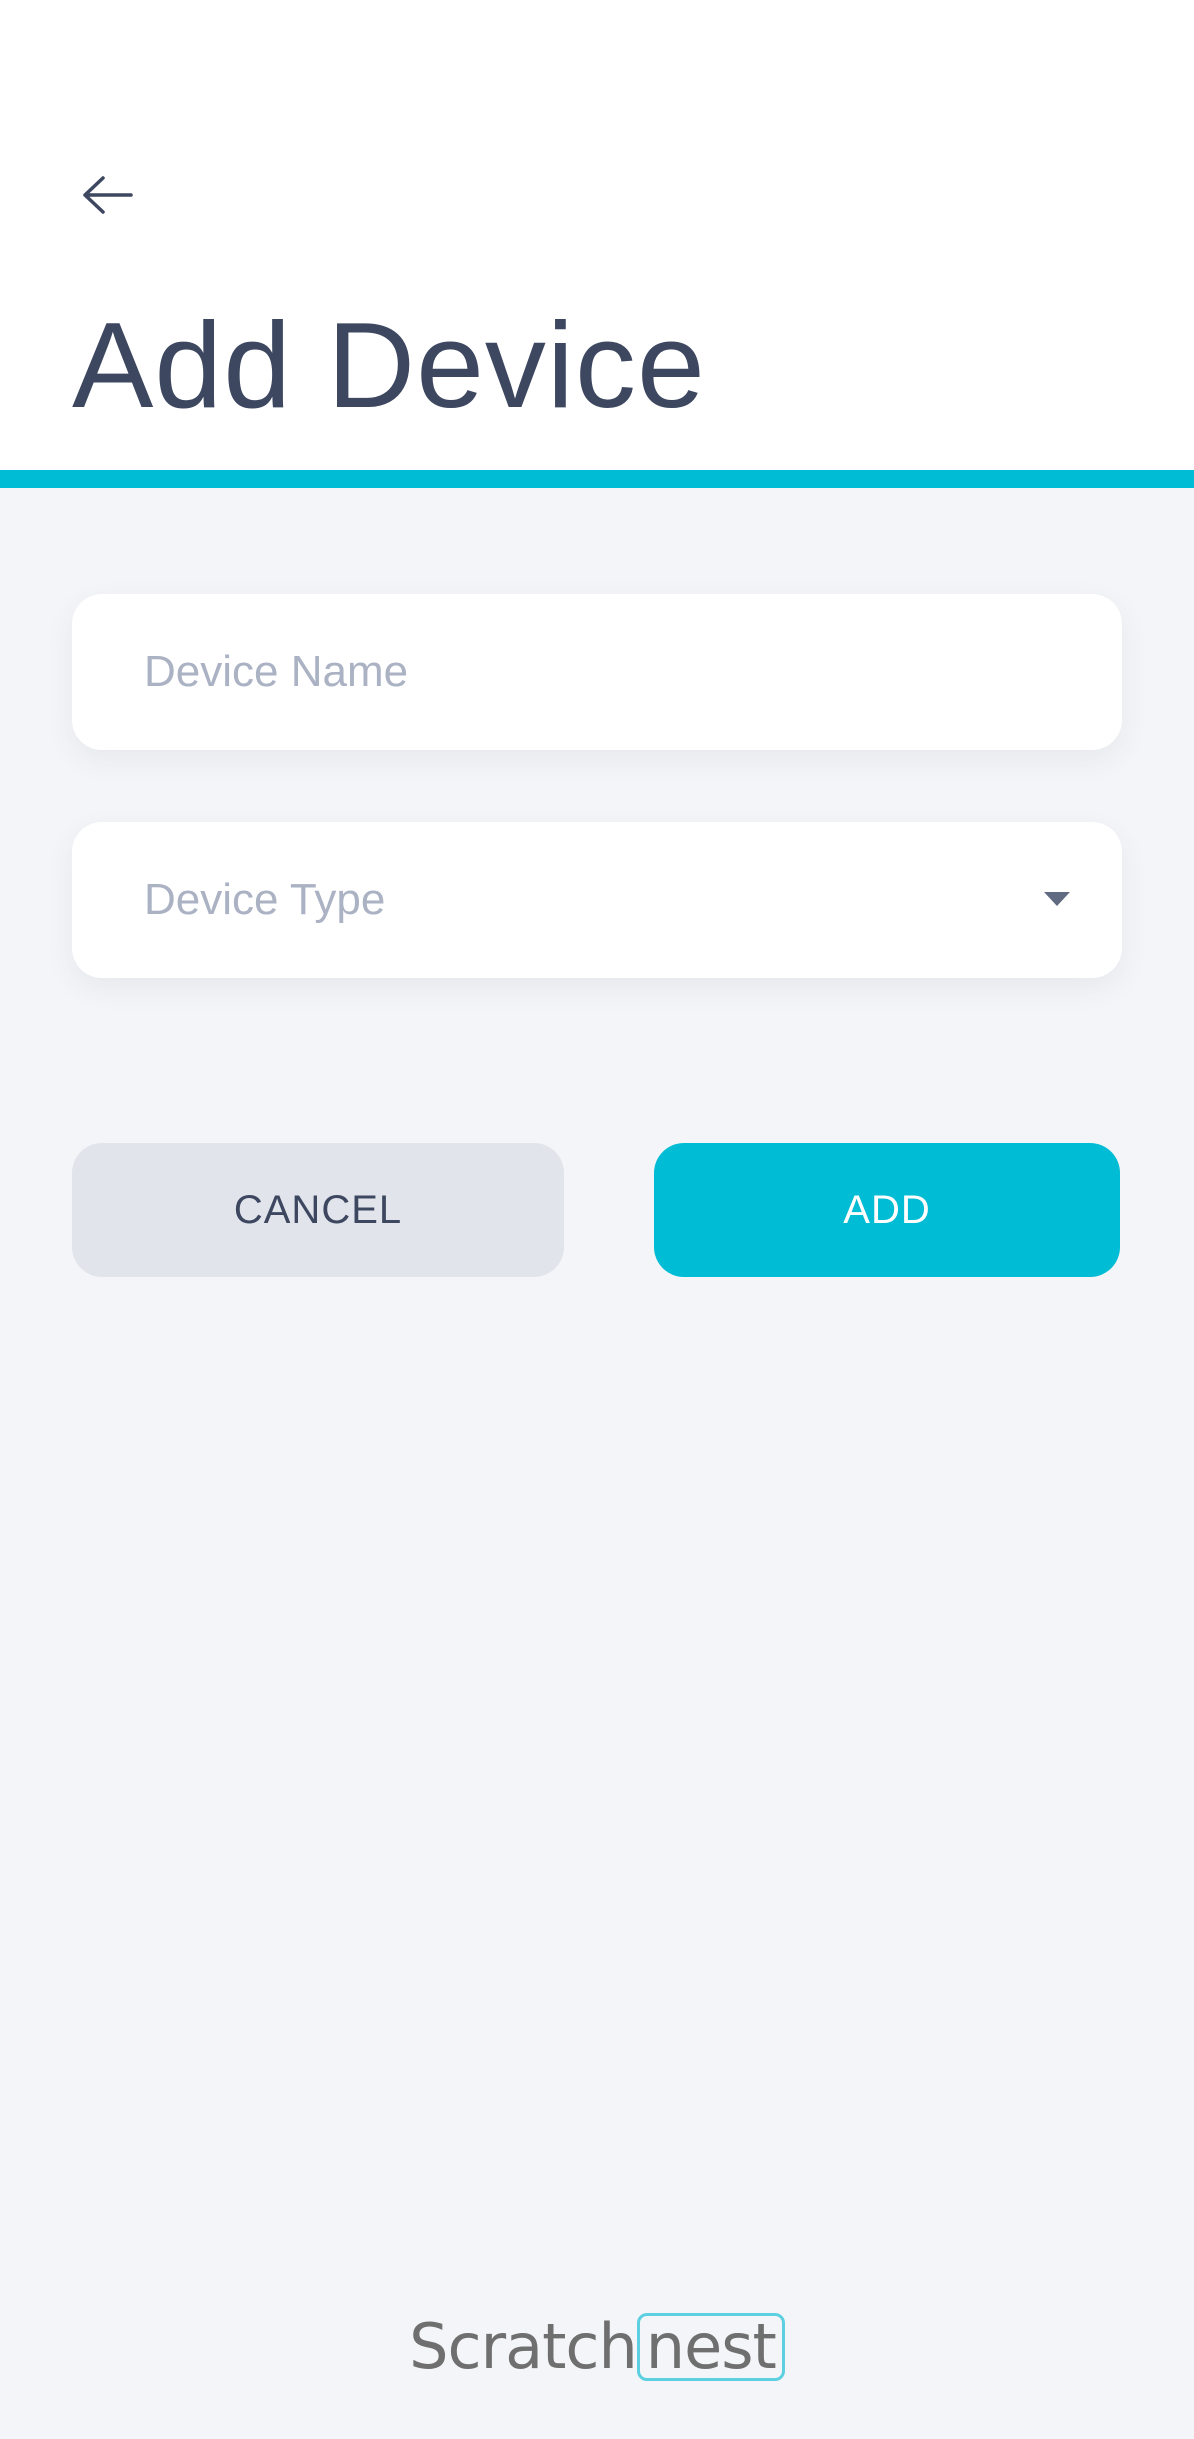  Describe the element at coordinates (710, 2346) in the screenshot. I see `logo-text-nest: nest` at that location.